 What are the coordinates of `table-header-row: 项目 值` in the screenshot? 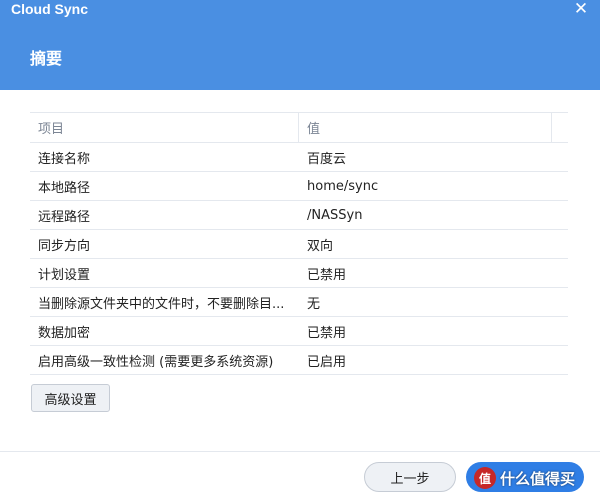 It's located at (299, 128).